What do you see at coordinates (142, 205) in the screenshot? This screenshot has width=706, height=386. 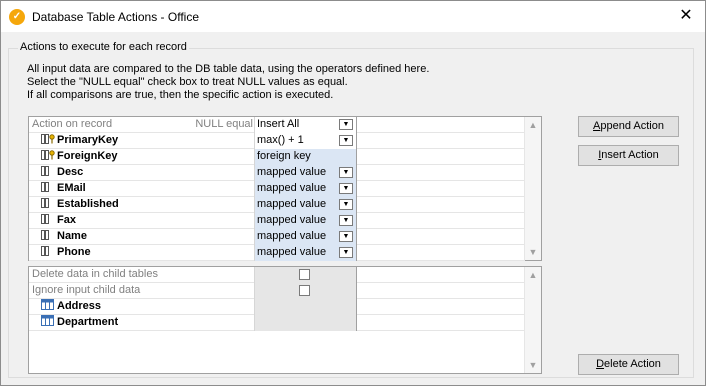 I see `field-name: Established` at bounding box center [142, 205].